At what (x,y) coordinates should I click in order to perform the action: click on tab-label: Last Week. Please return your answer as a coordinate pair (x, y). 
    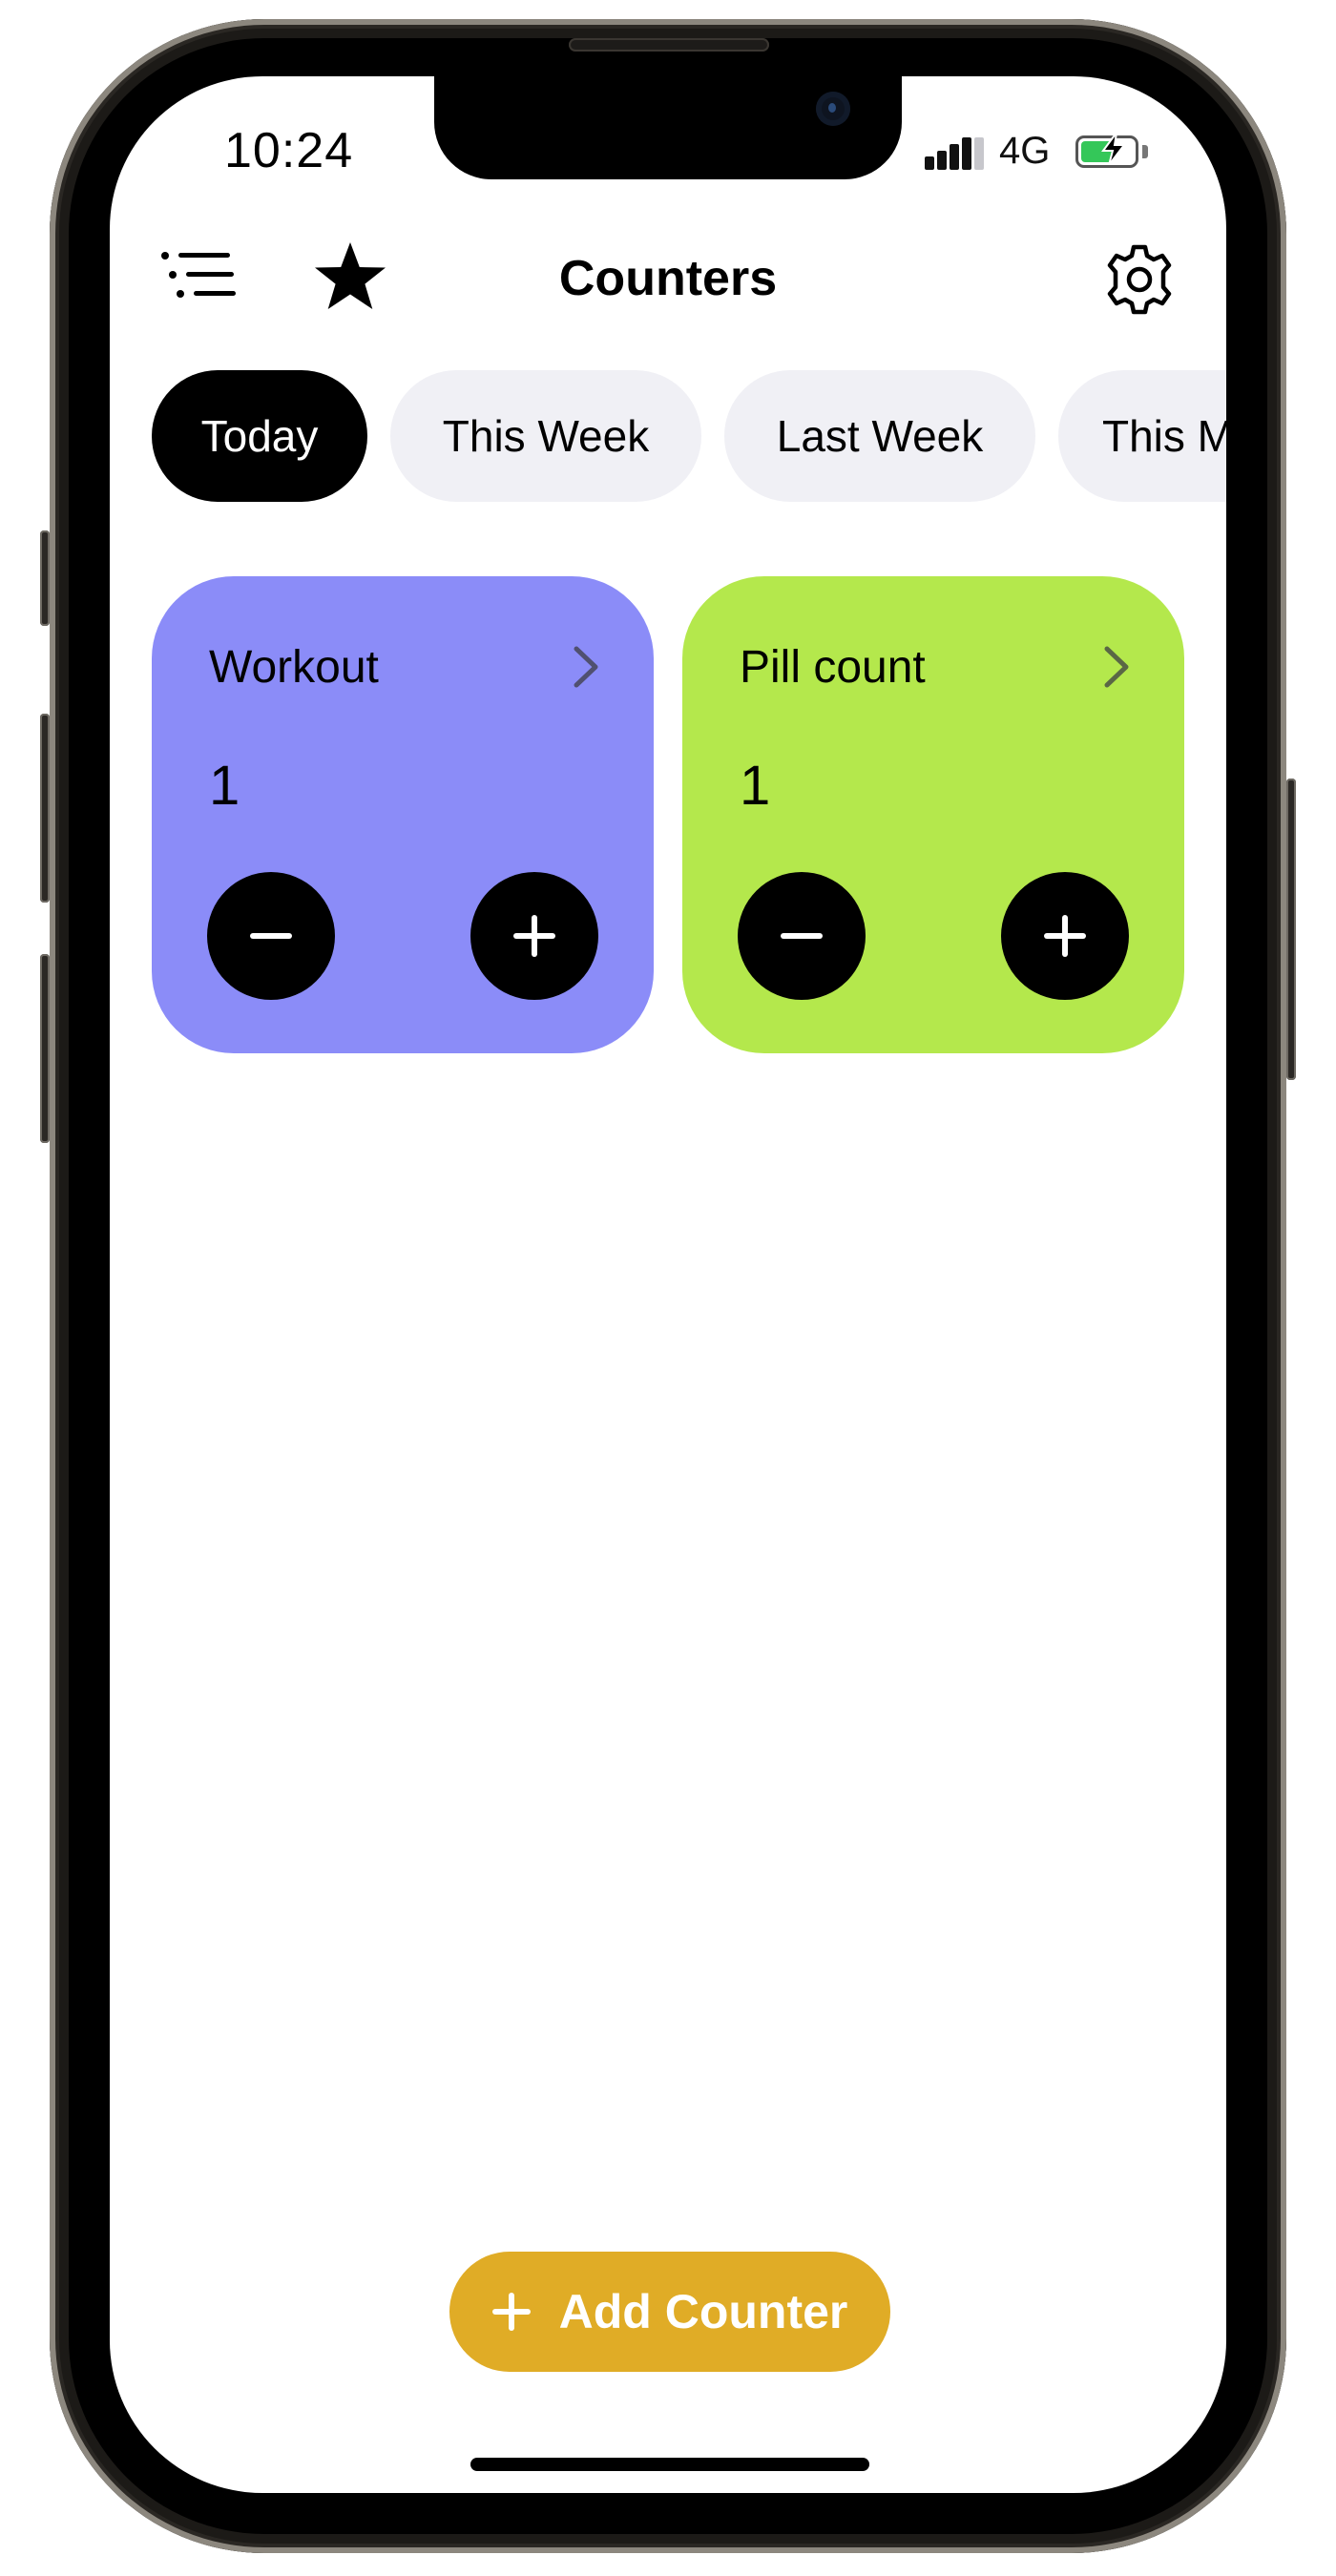
    Looking at the image, I should click on (880, 436).